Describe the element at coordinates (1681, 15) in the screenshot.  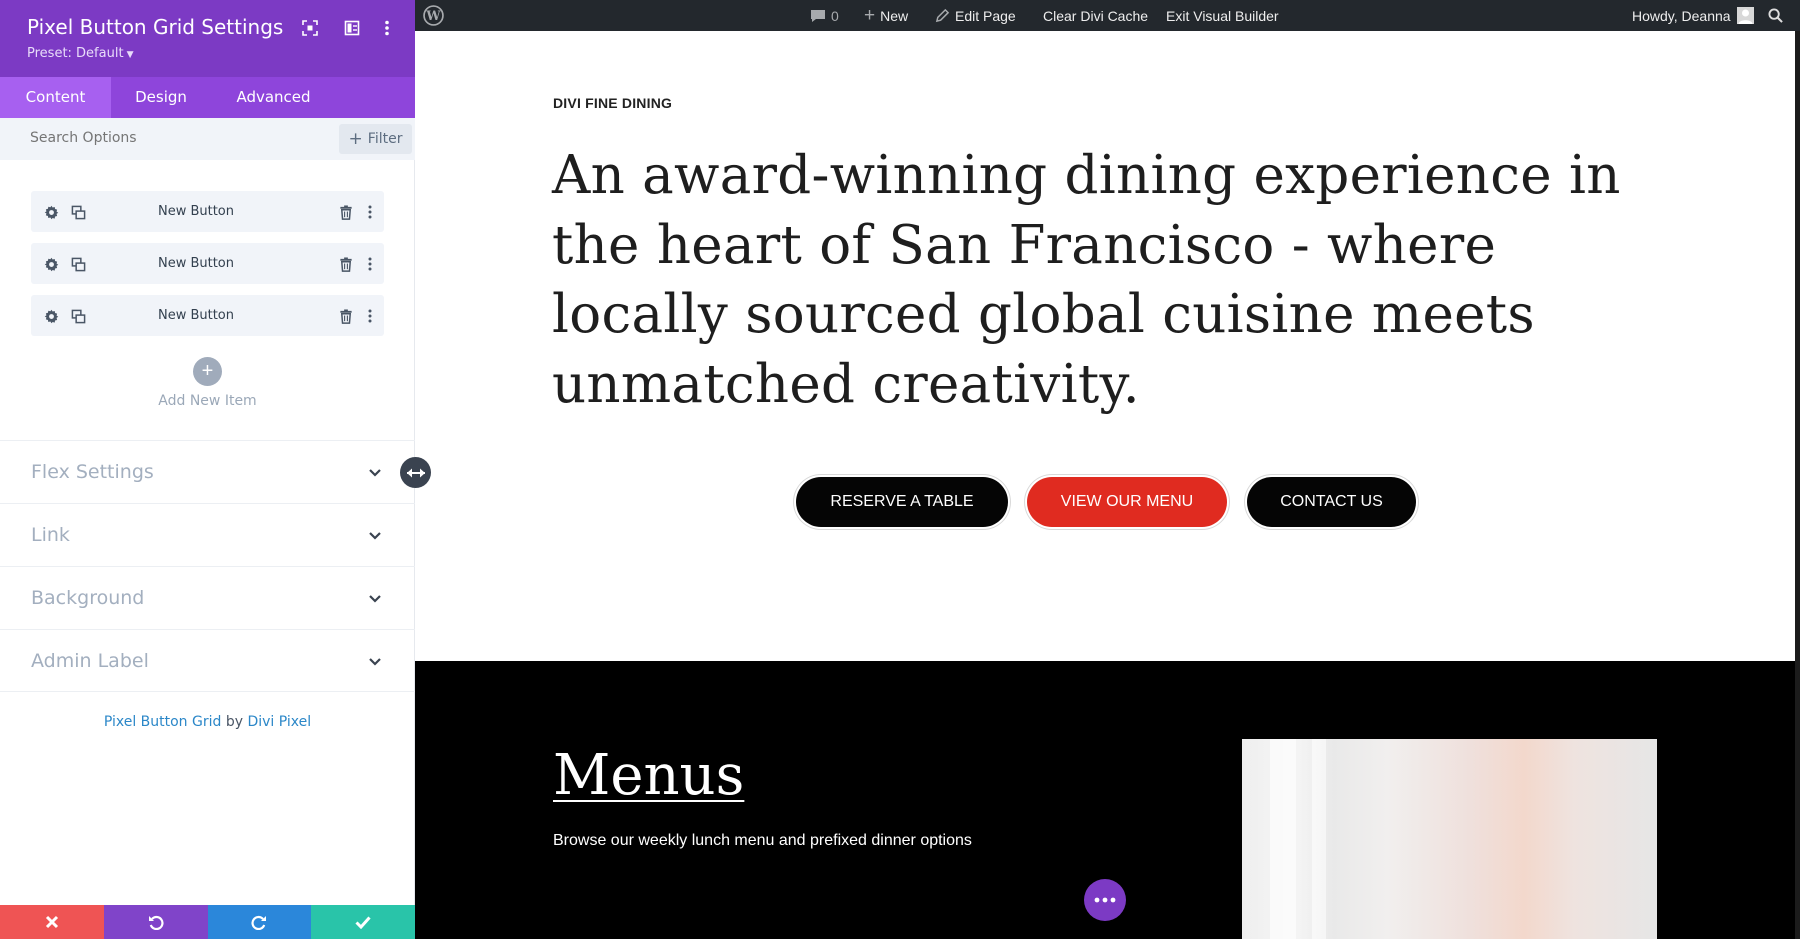
I see `howdy-user-link: Howdy, Deanna` at that location.